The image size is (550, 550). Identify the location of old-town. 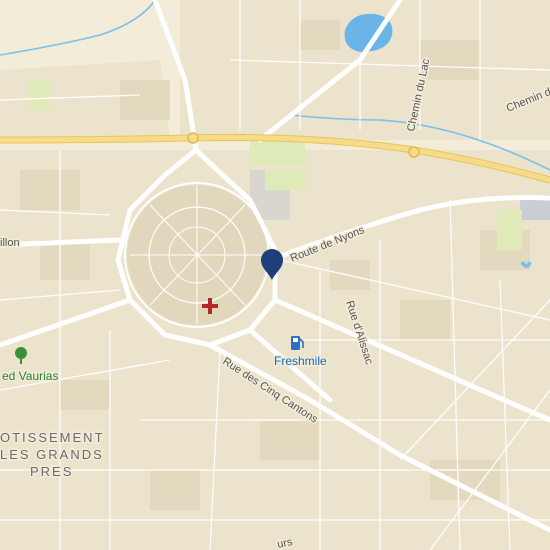
(197, 255).